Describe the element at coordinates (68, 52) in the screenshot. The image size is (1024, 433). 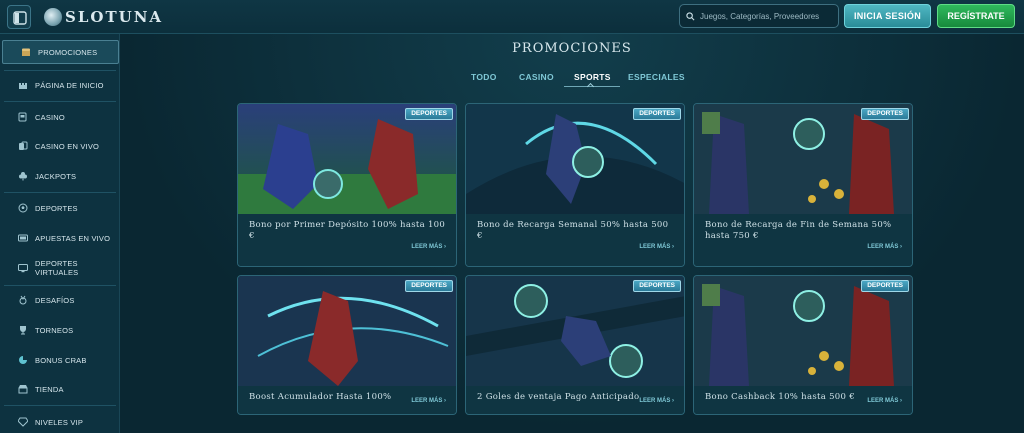
I see `sidebar-item-label: PROMOCIONES` at that location.